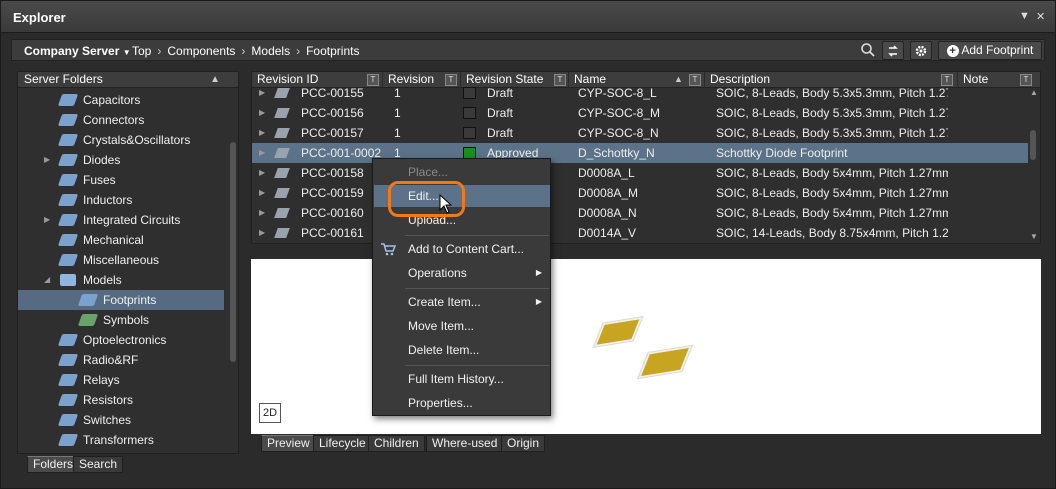 The width and height of the screenshot is (1056, 489). What do you see at coordinates (528, 17) in the screenshot?
I see `title-bar: Explorer ▼ ✕` at bounding box center [528, 17].